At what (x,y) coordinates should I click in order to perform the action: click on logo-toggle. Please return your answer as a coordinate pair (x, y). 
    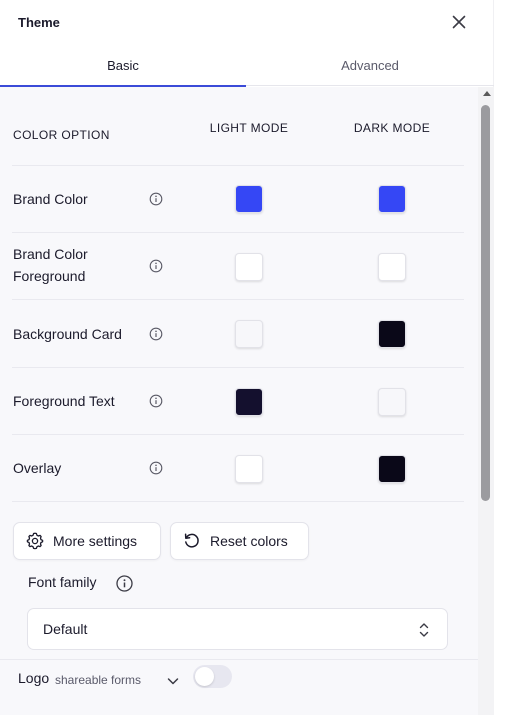
    Looking at the image, I should click on (212, 676).